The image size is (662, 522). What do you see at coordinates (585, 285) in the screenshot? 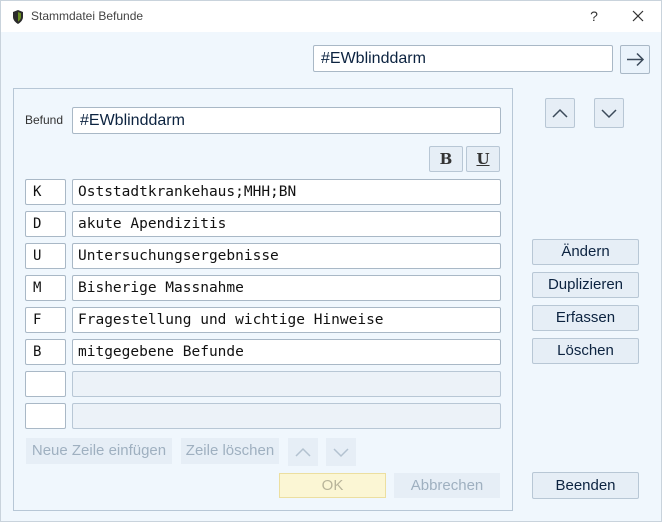
I see `duplicate-button: Duplizieren` at bounding box center [585, 285].